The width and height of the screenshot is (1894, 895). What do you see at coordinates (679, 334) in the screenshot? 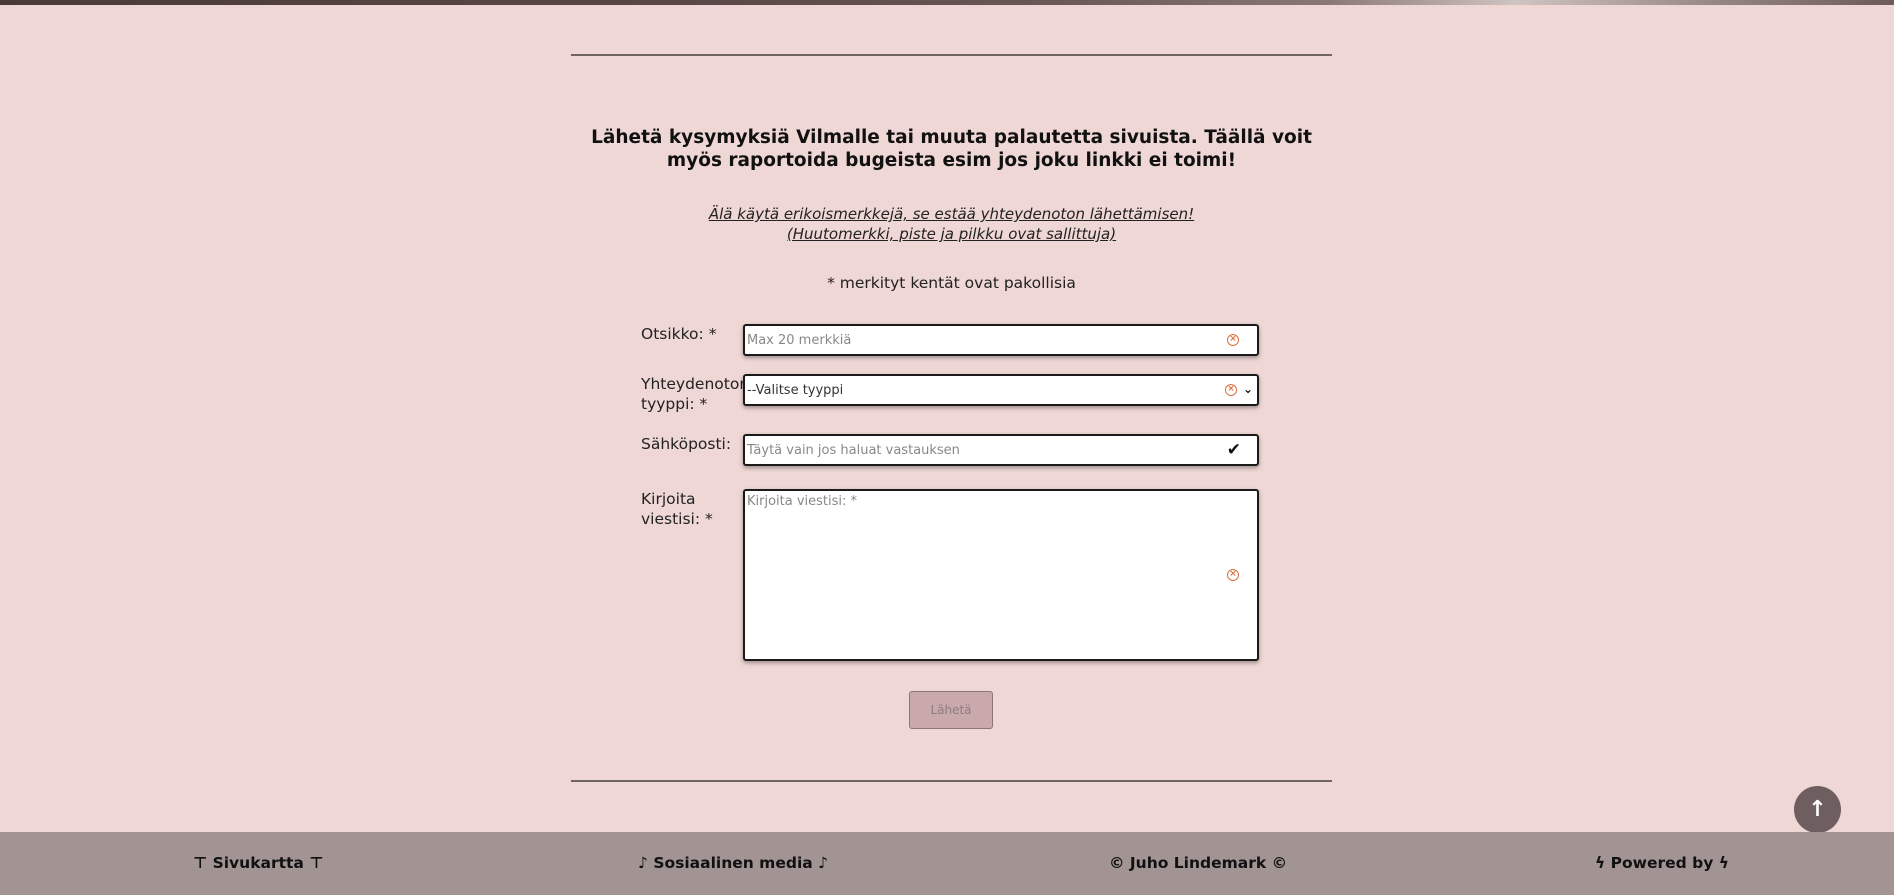
I see `title-label: Otsikko: *` at bounding box center [679, 334].